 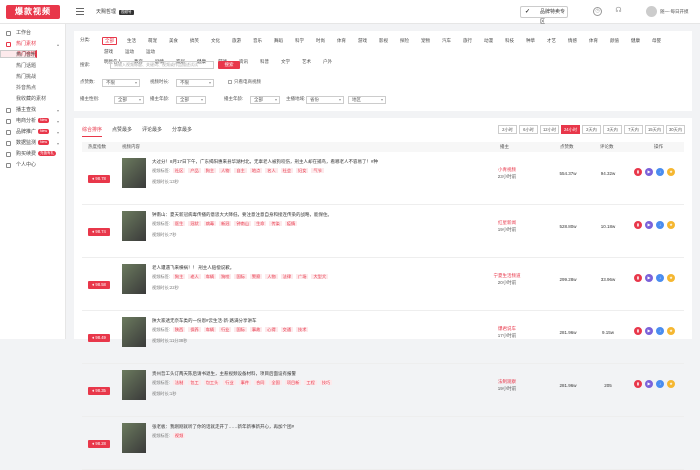 I want to click on category-chip: 宠物, so click(x=425, y=41).